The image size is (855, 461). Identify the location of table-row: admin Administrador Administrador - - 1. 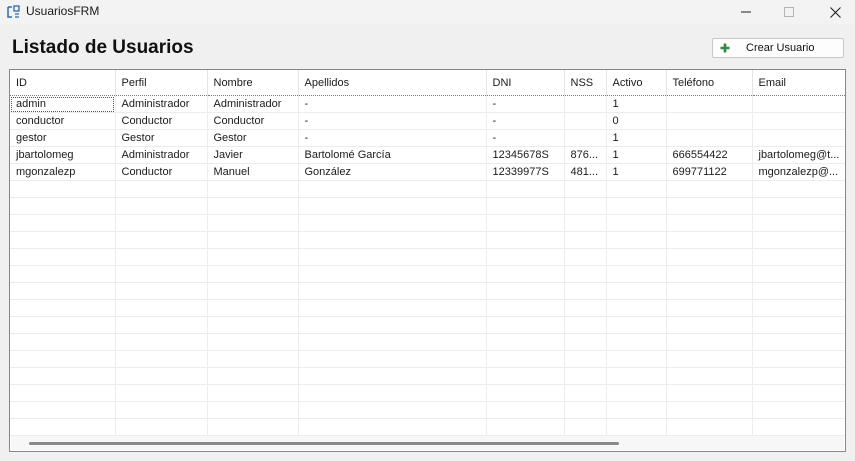
(427, 104).